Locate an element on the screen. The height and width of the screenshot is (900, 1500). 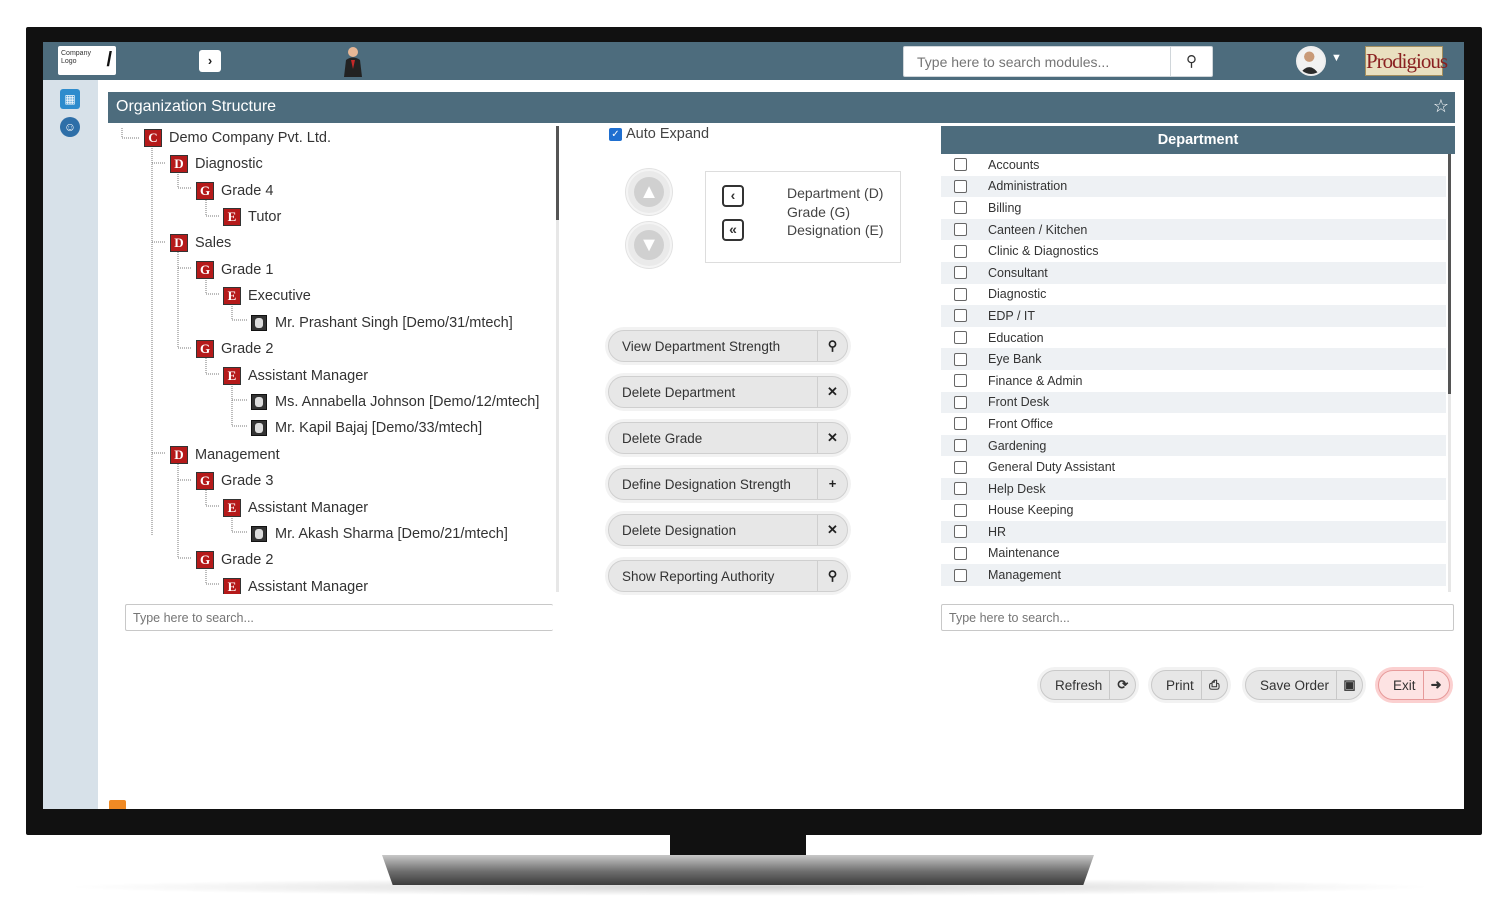
save-order-button: Save Order ▣ is located at coordinates (1304, 685).